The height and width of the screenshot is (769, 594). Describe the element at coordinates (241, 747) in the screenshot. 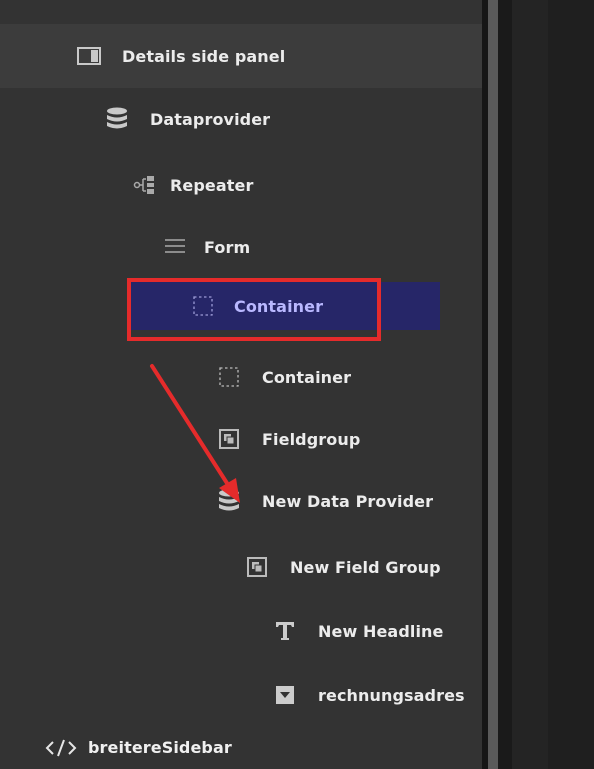

I see `tree-item-breitere-sidebar: breitereSidebar` at that location.